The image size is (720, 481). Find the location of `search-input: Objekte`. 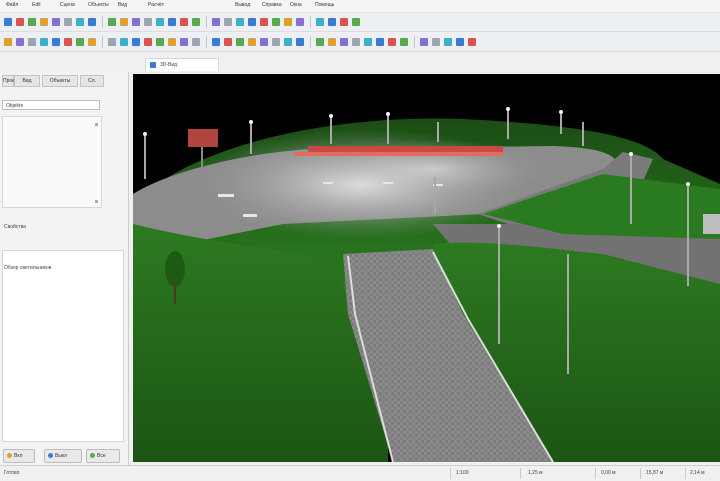

search-input: Objekte is located at coordinates (51, 105).